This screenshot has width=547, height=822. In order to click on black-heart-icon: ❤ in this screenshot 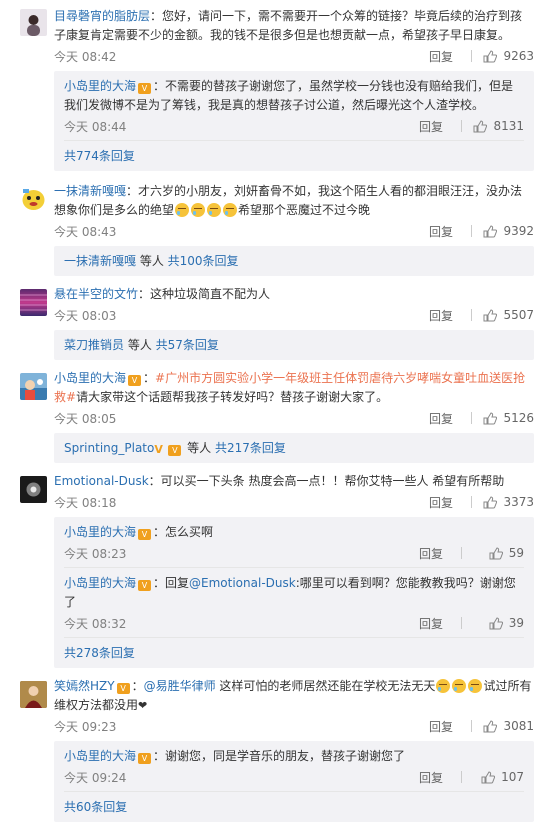, I will do `click(143, 705)`.